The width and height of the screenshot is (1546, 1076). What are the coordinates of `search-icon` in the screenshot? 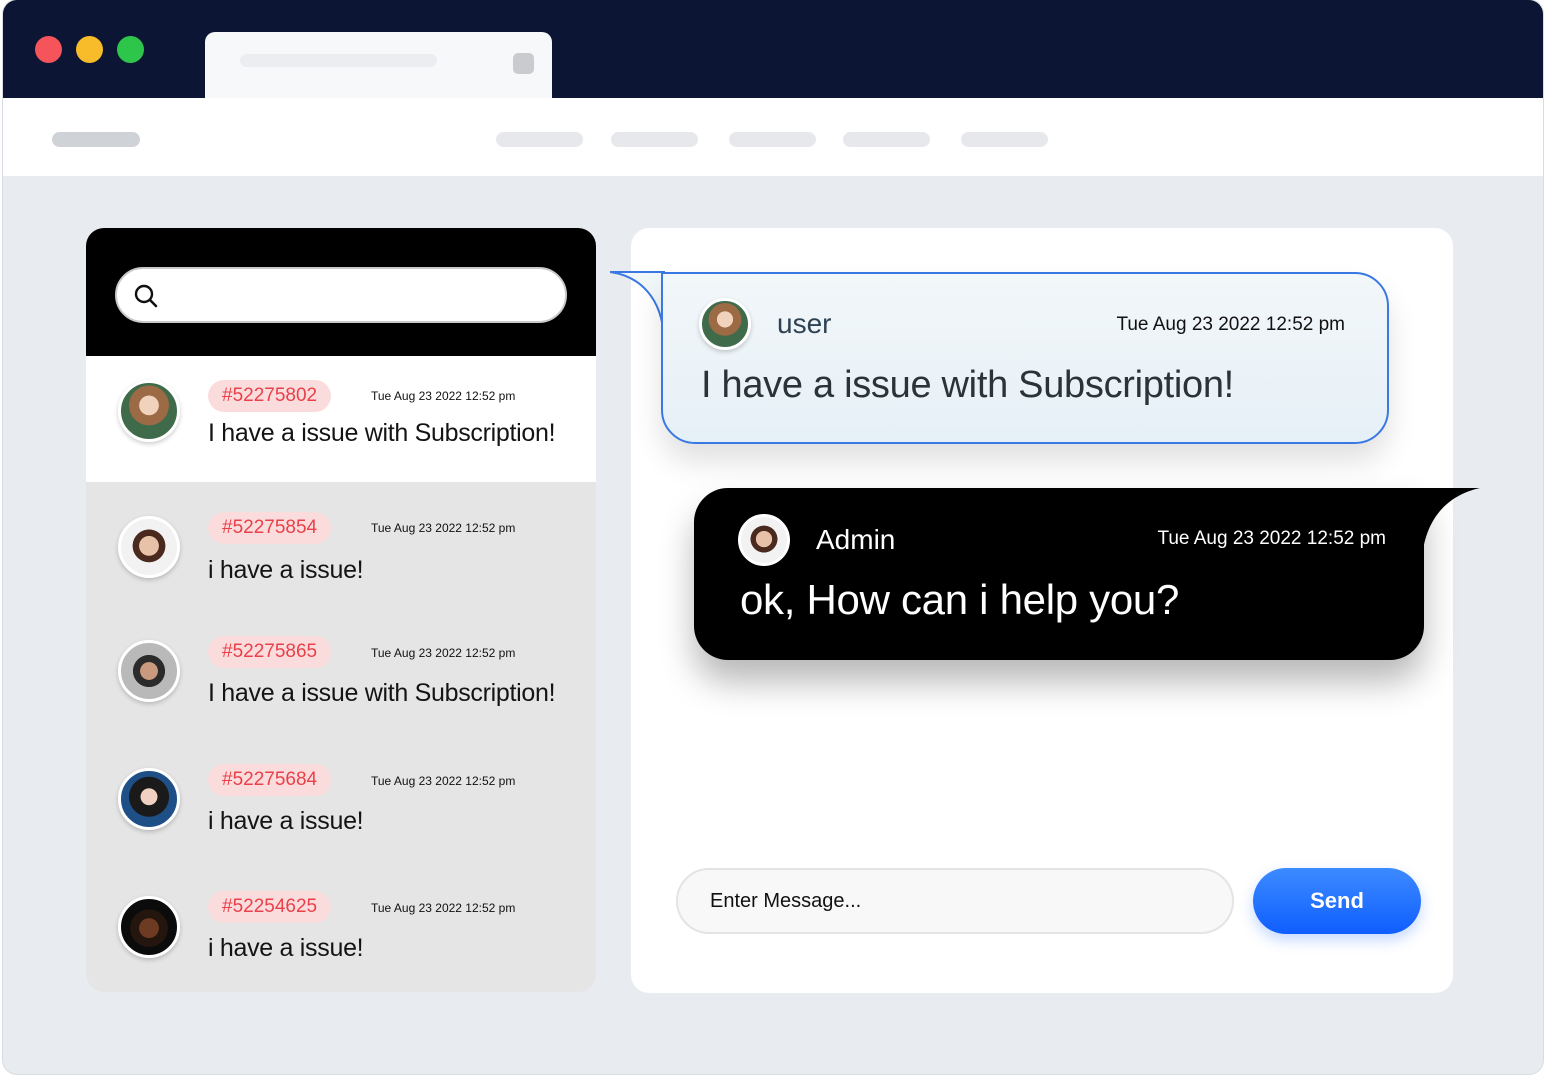 It's located at (146, 296).